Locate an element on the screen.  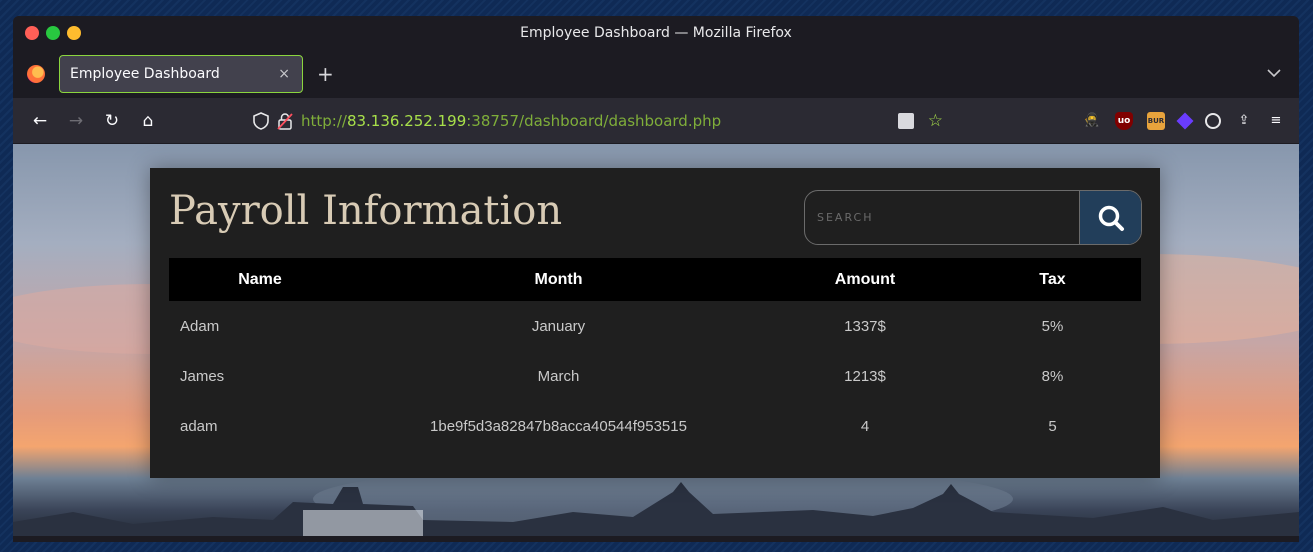
home-button: ⌂ is located at coordinates (148, 121).